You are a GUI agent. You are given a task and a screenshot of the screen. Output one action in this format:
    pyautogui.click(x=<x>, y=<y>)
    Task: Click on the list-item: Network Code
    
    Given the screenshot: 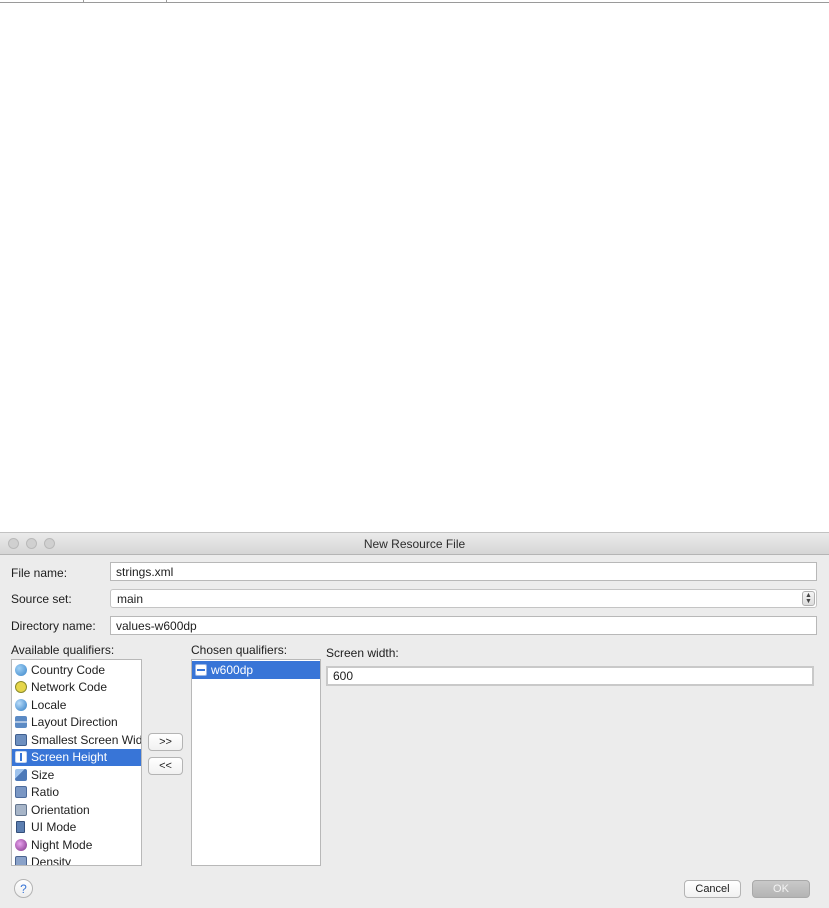 What is the action you would take?
    pyautogui.click(x=76, y=688)
    